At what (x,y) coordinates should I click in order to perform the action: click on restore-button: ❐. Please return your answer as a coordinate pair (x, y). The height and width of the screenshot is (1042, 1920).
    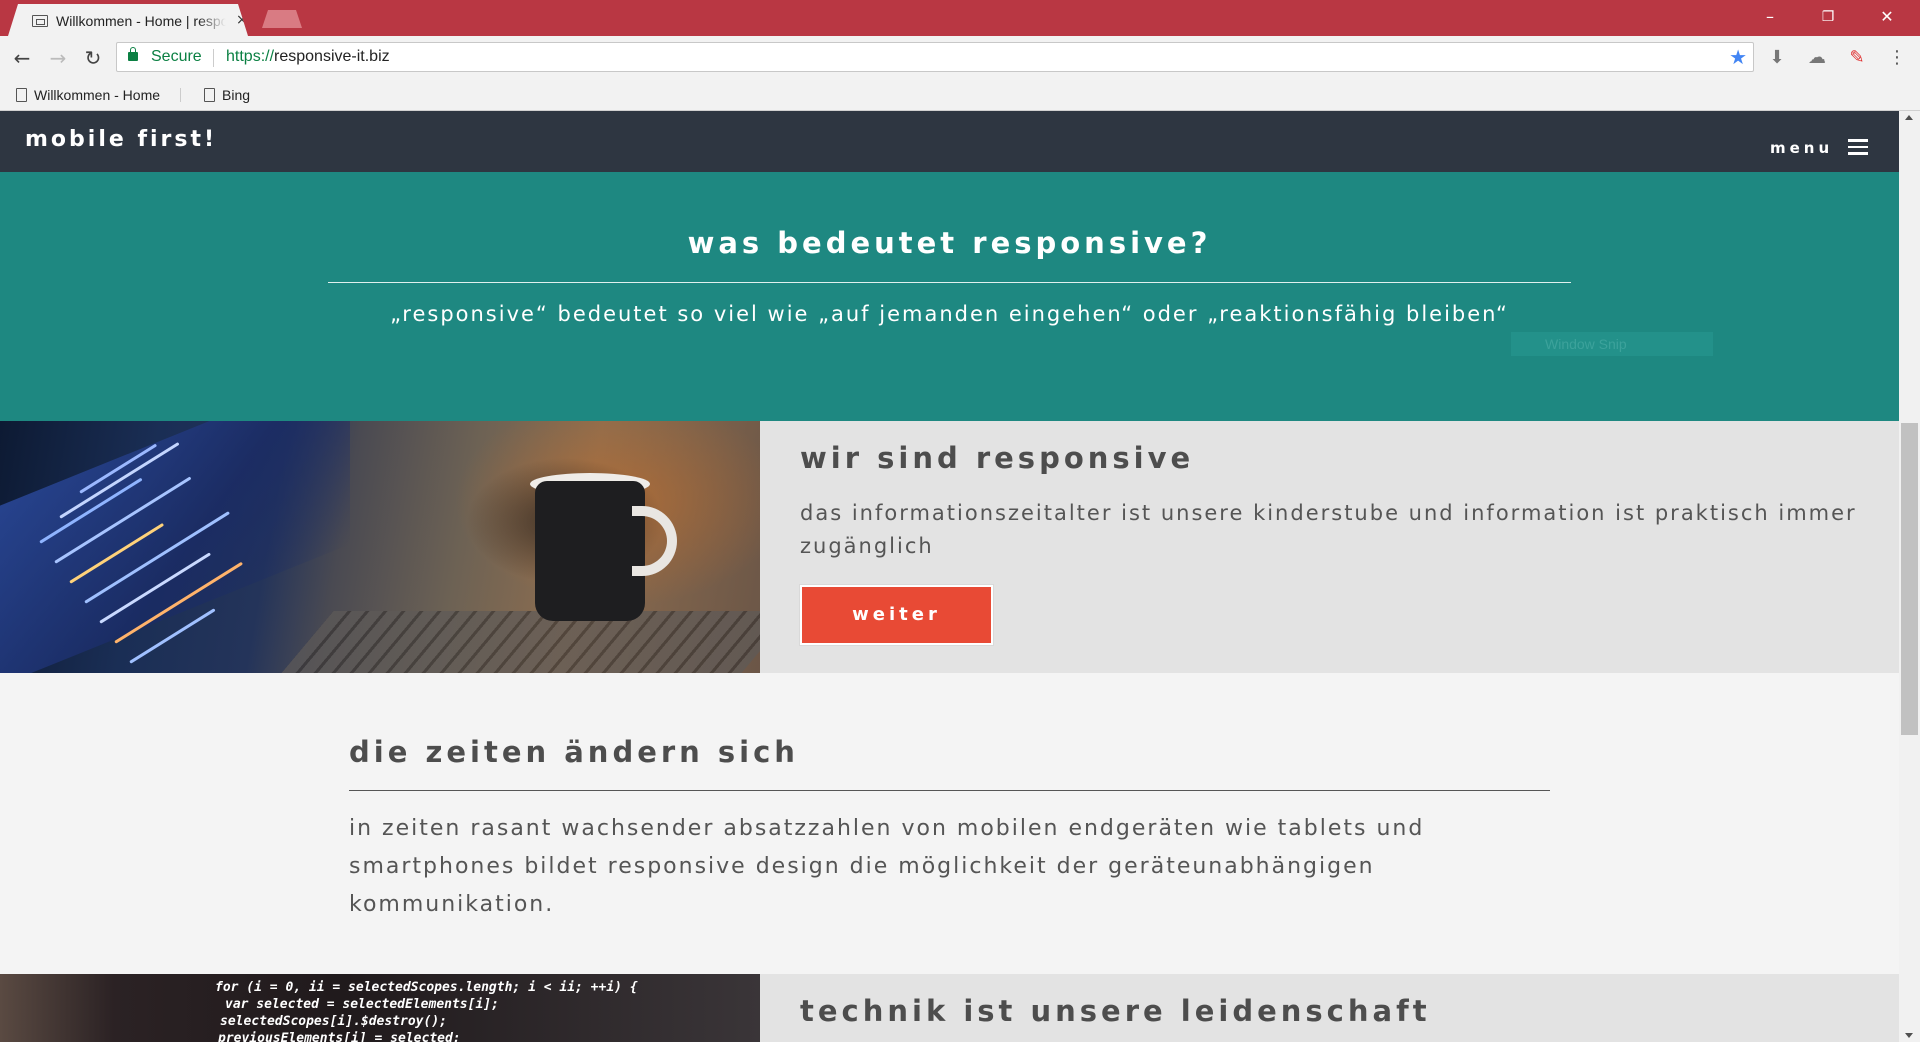
    Looking at the image, I should click on (1828, 17).